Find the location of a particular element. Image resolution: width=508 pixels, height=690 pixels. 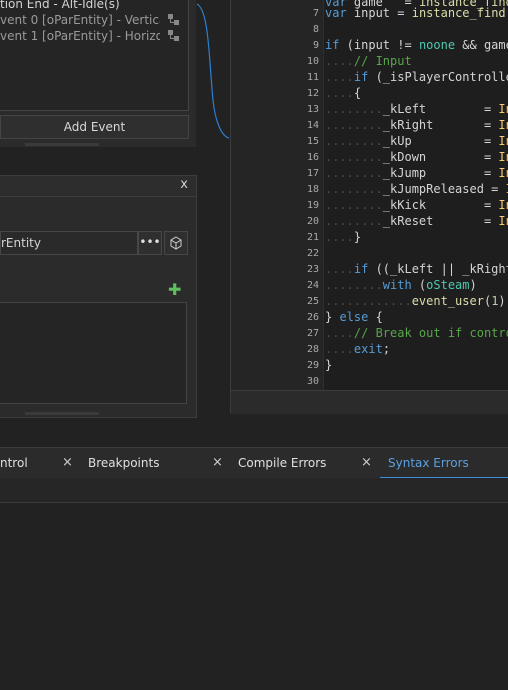

line-number: 26 is located at coordinates (312, 317).